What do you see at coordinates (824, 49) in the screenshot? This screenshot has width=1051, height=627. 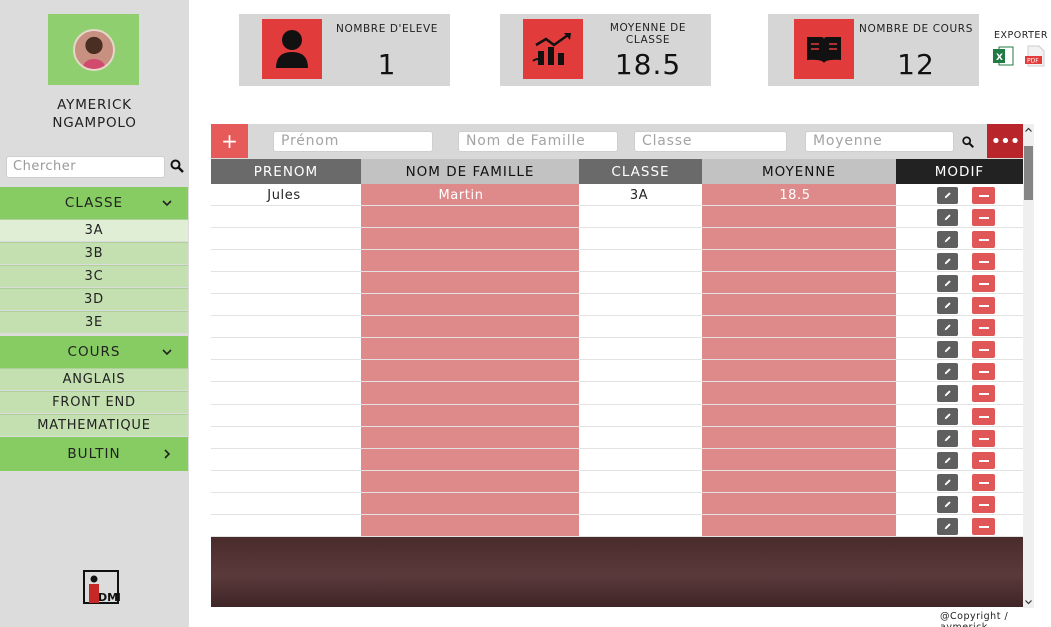 I see `book-icon` at bounding box center [824, 49].